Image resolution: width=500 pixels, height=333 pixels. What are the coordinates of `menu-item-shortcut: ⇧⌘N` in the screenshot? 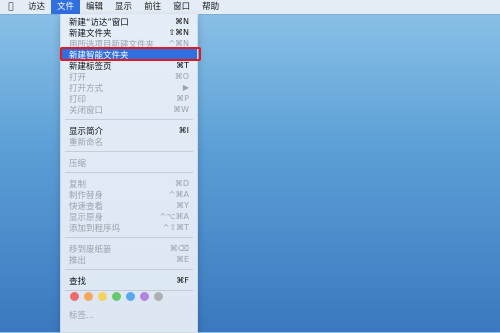 It's located at (178, 32).